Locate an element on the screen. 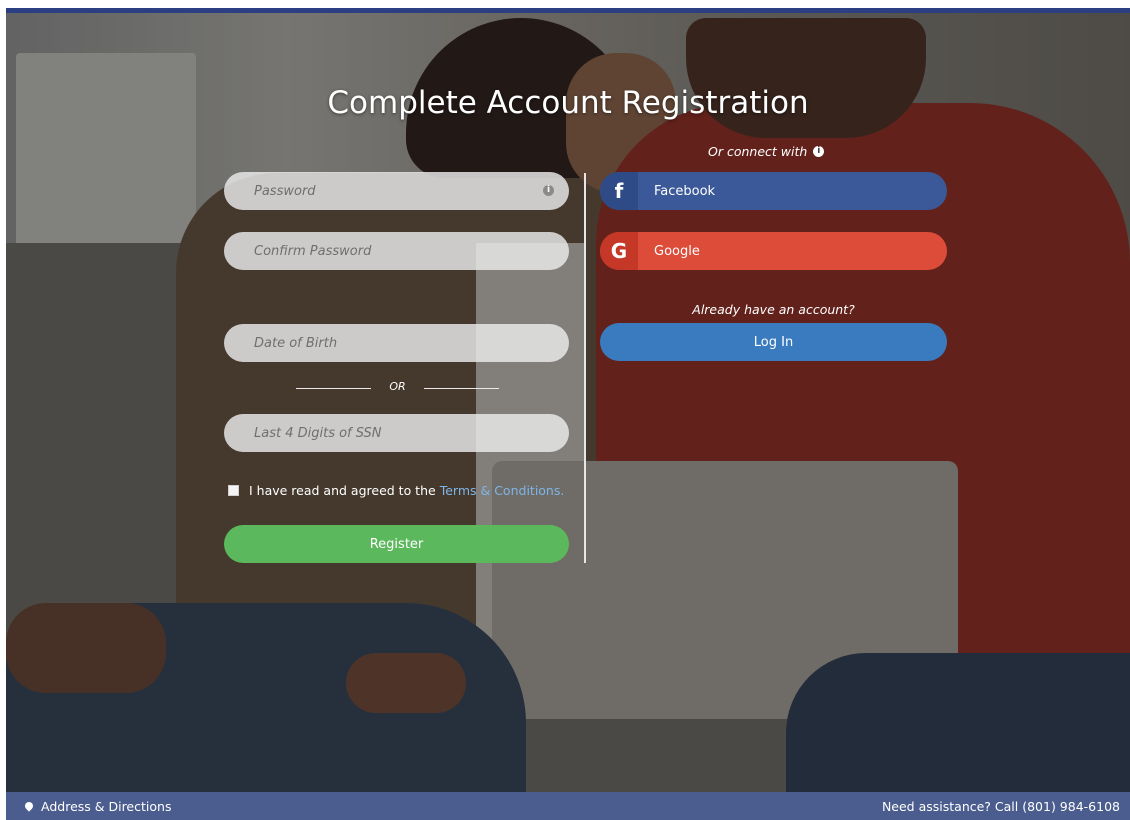 This screenshot has width=1130, height=820. or-line-right is located at coordinates (461, 388).